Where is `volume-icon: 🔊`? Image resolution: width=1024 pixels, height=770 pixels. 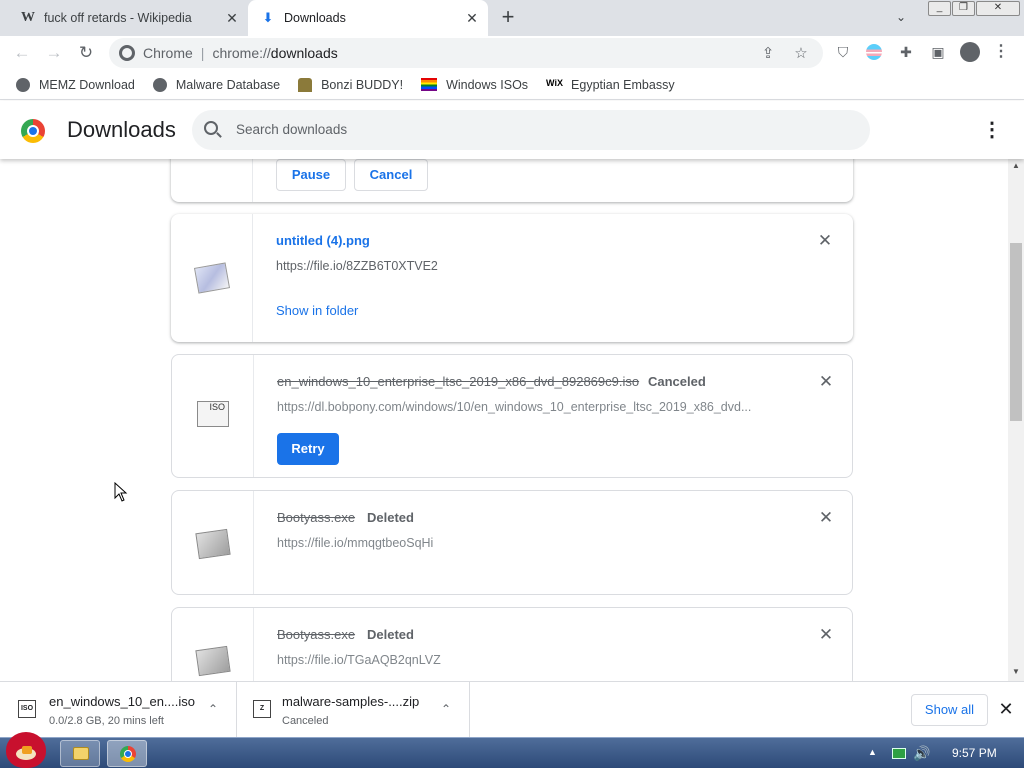 volume-icon: 🔊 is located at coordinates (922, 753).